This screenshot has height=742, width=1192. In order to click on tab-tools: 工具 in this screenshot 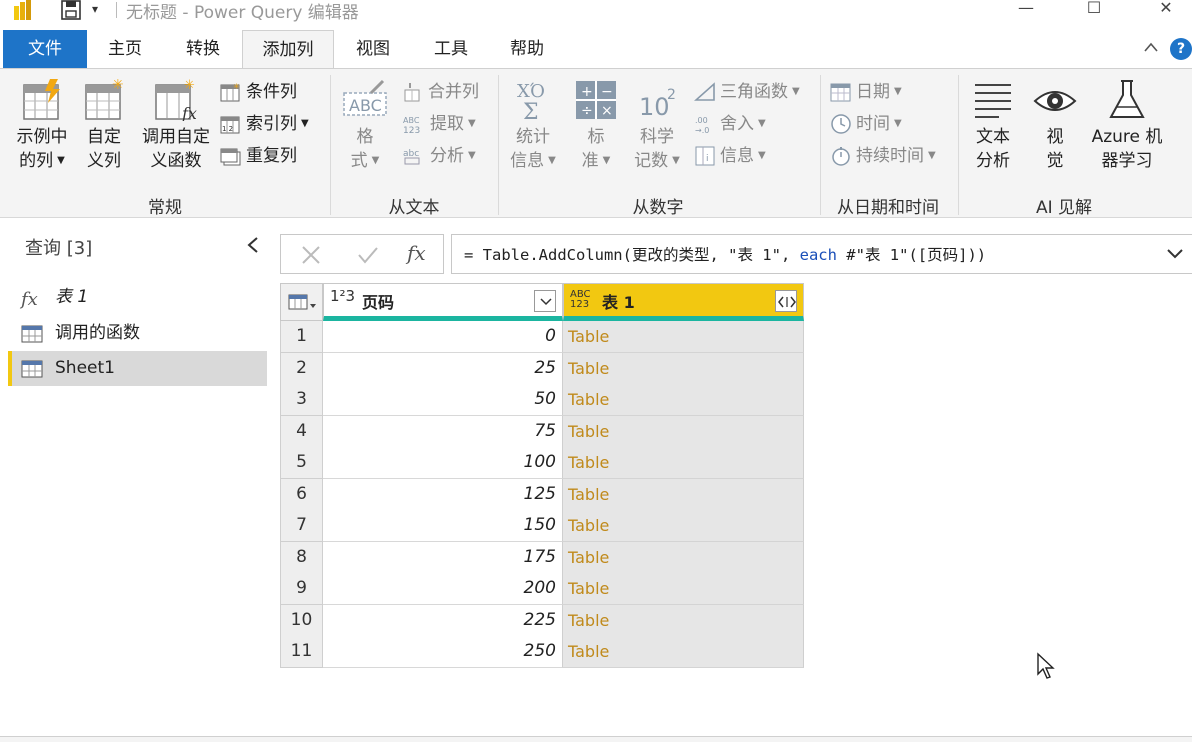, I will do `click(451, 49)`.